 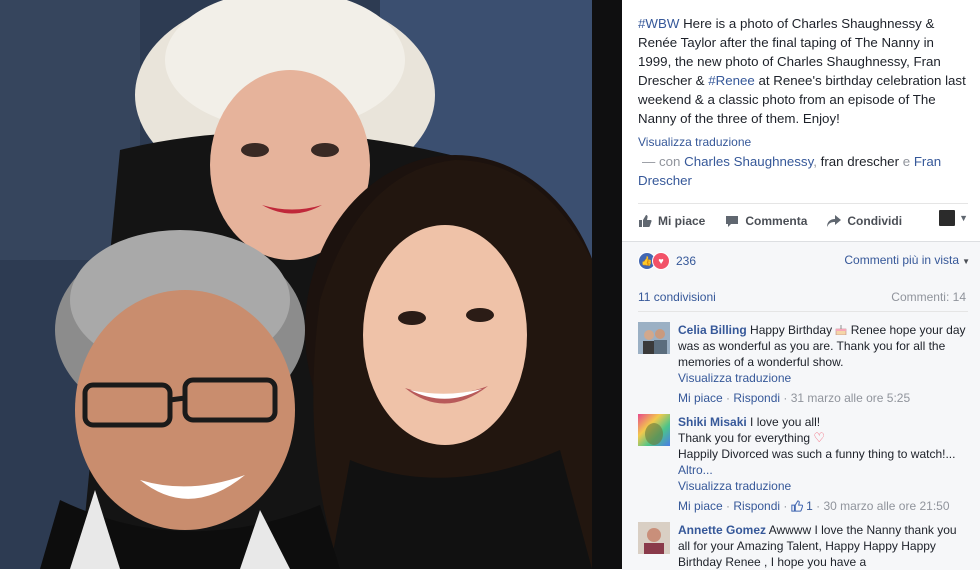 What do you see at coordinates (819, 437) in the screenshot?
I see `heart-icon: ♡` at bounding box center [819, 437].